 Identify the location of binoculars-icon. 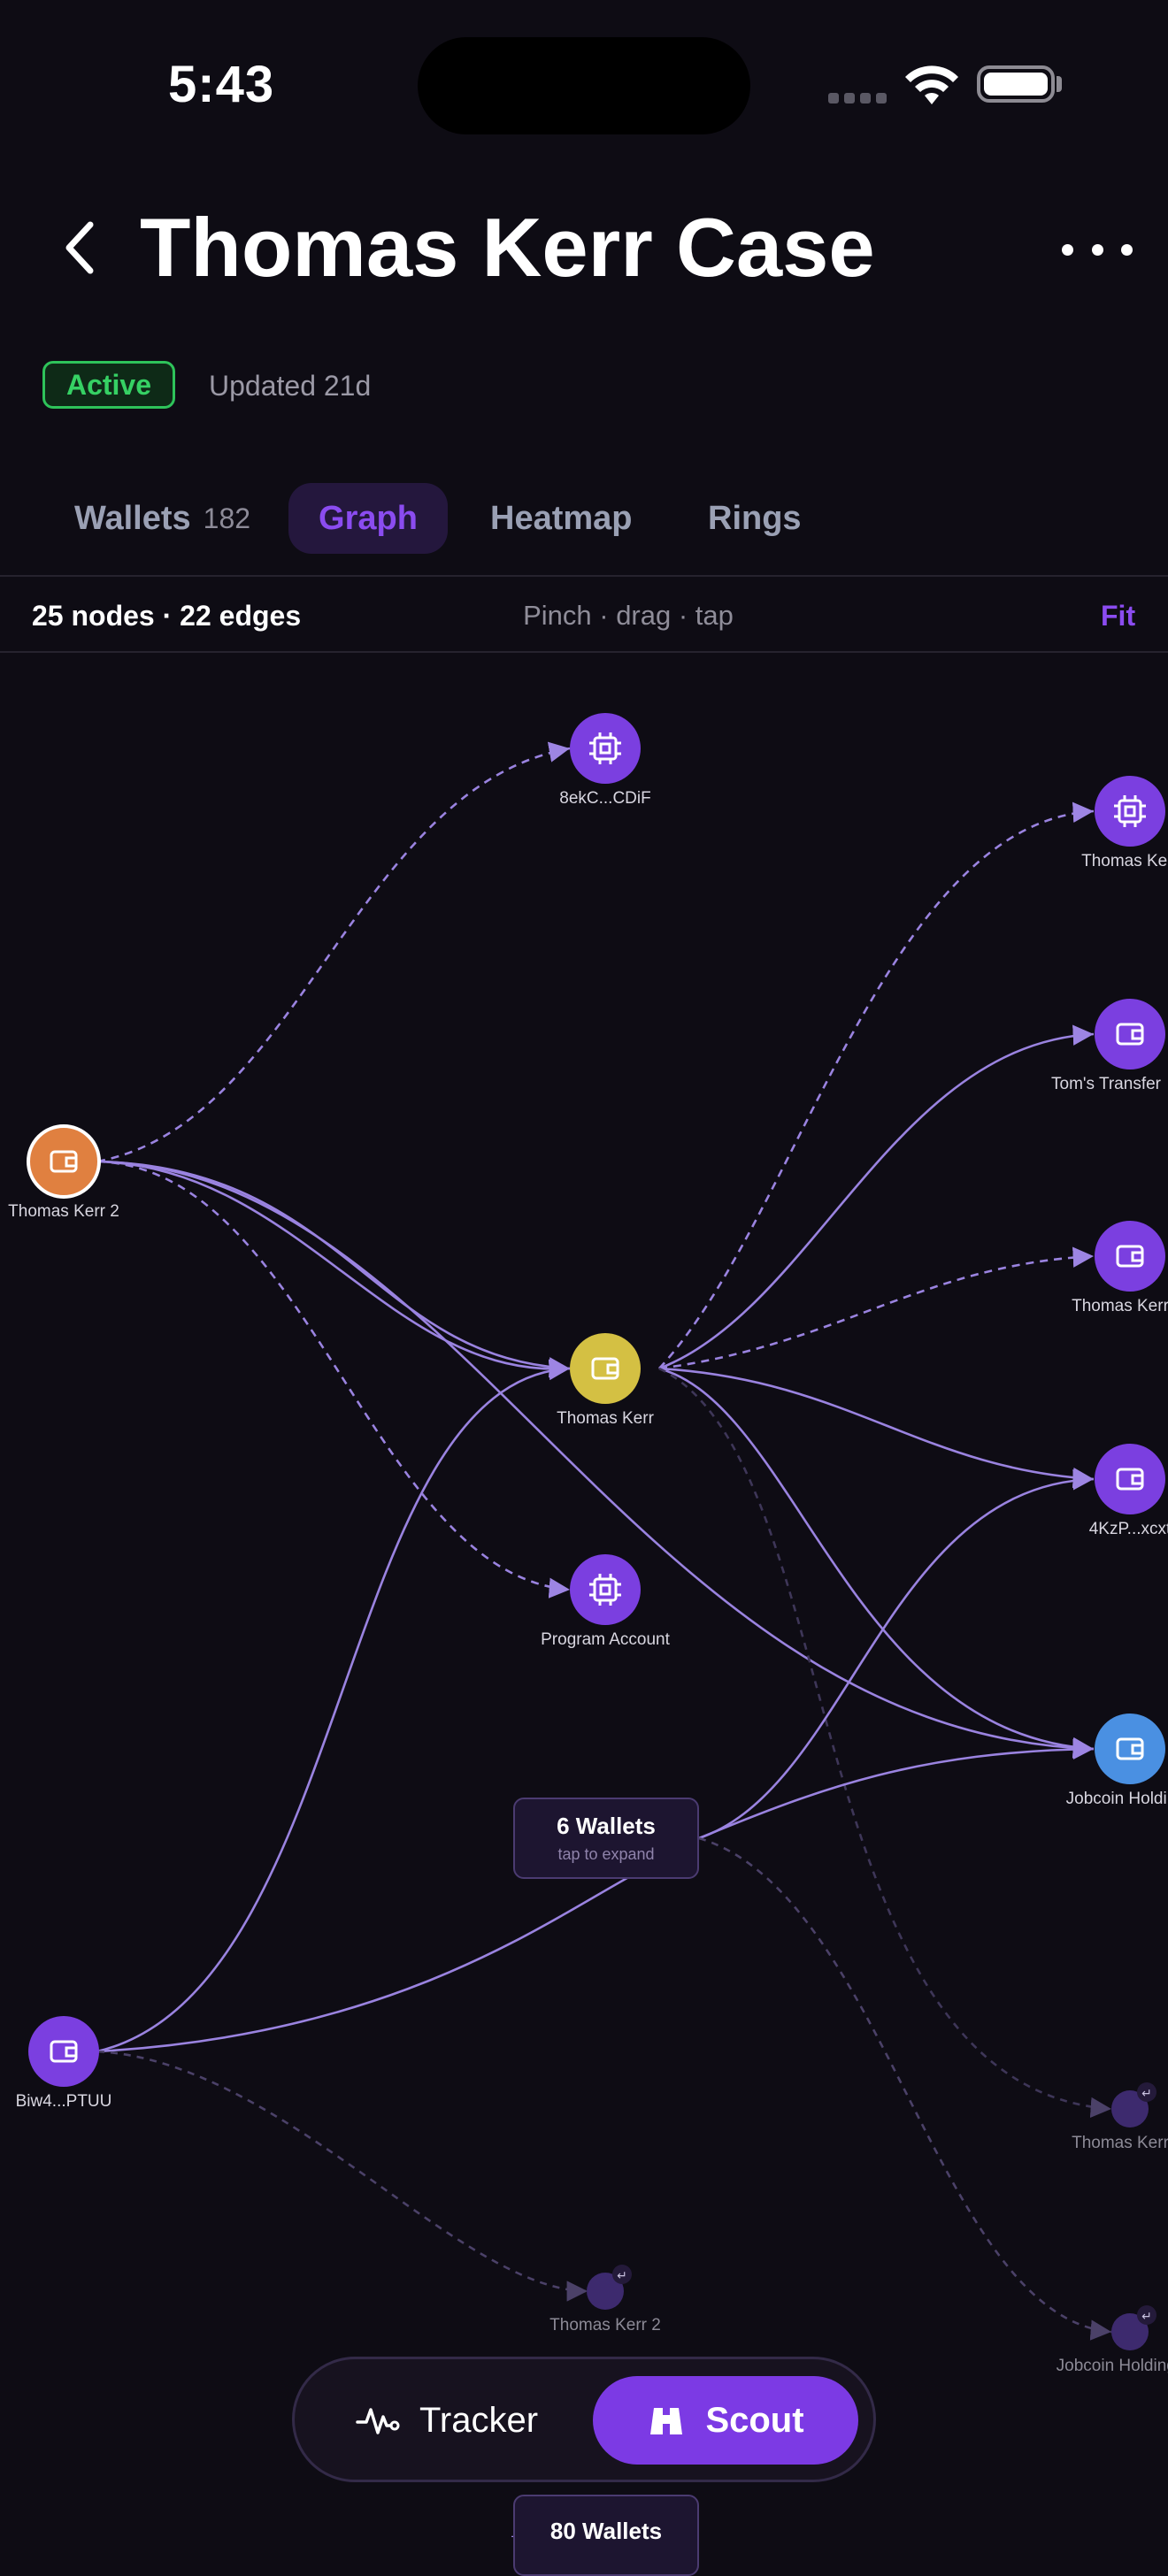
(667, 2421).